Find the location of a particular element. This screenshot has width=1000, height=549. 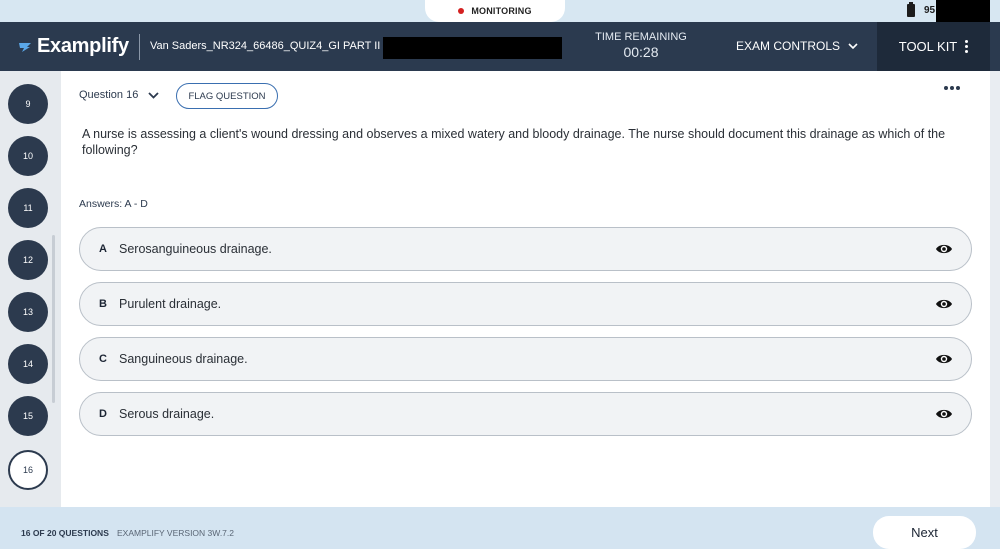

answer-text: Purulent drainage. is located at coordinates (170, 304).